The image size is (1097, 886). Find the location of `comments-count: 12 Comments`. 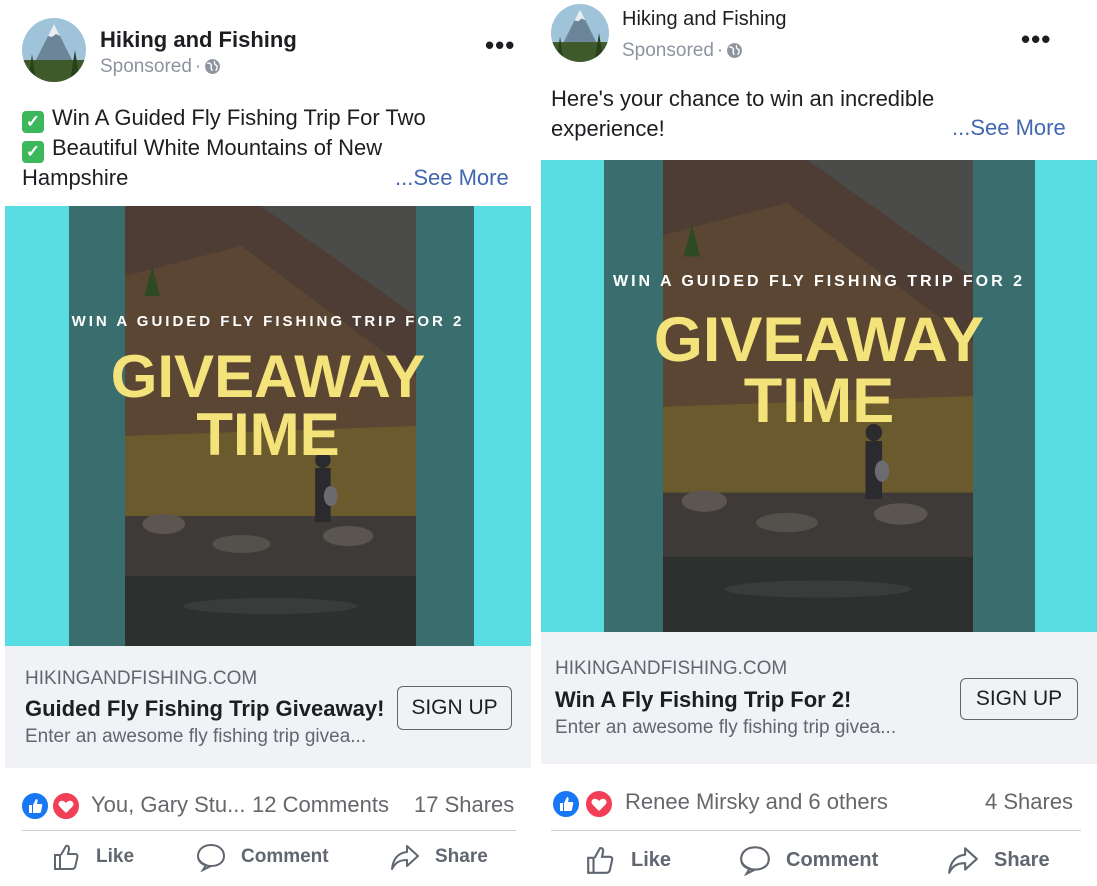

comments-count: 12 Comments is located at coordinates (320, 805).